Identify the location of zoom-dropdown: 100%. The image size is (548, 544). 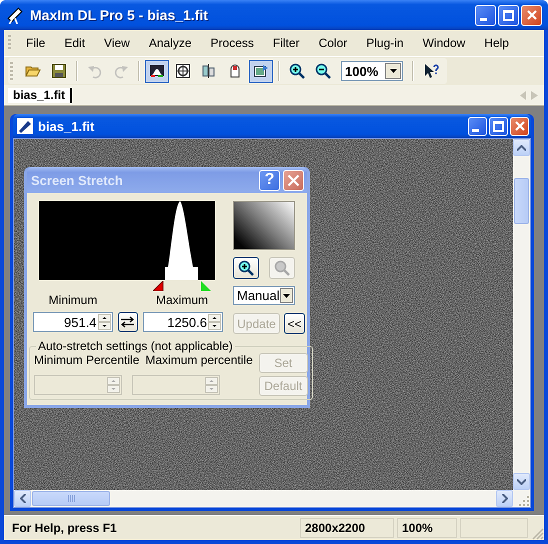
(372, 71).